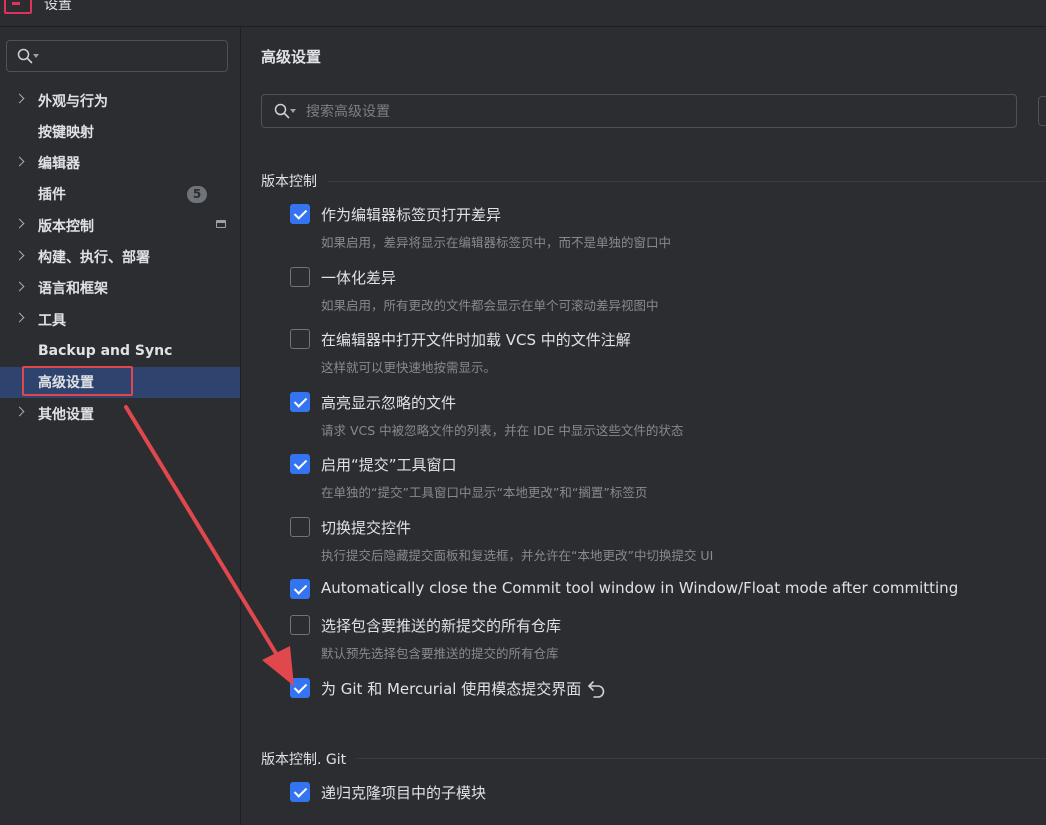 The width and height of the screenshot is (1046, 825). I want to click on sidebar-item-label: 语言和框架, so click(73, 289).